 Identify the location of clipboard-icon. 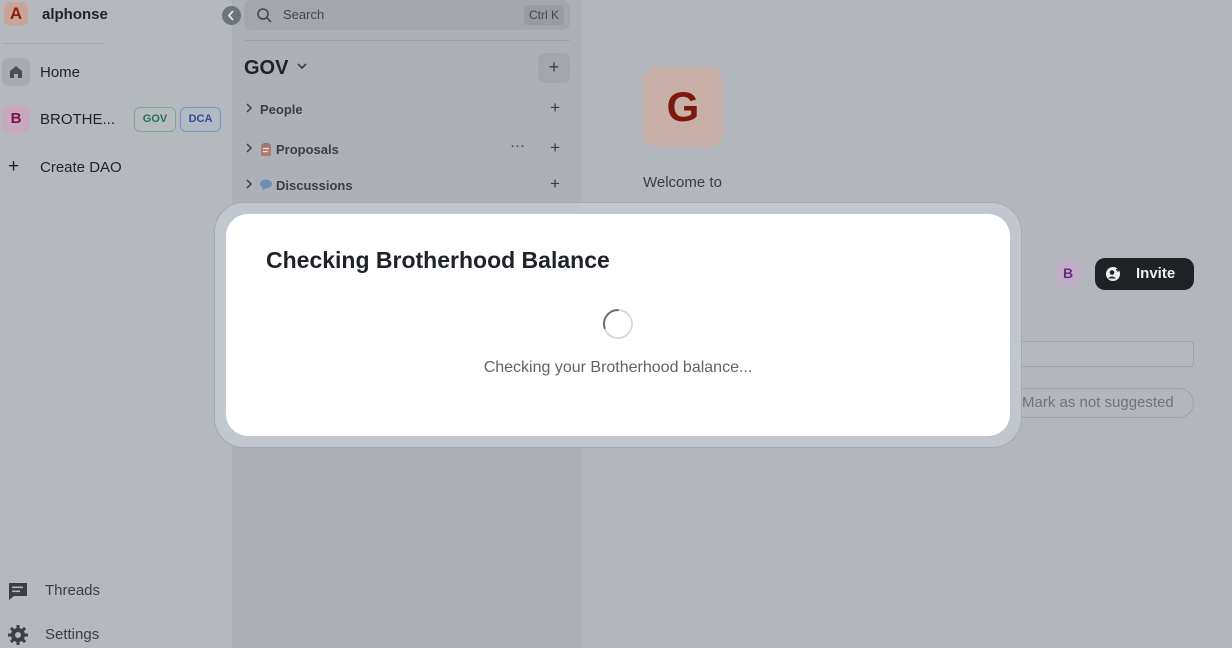
(266, 149).